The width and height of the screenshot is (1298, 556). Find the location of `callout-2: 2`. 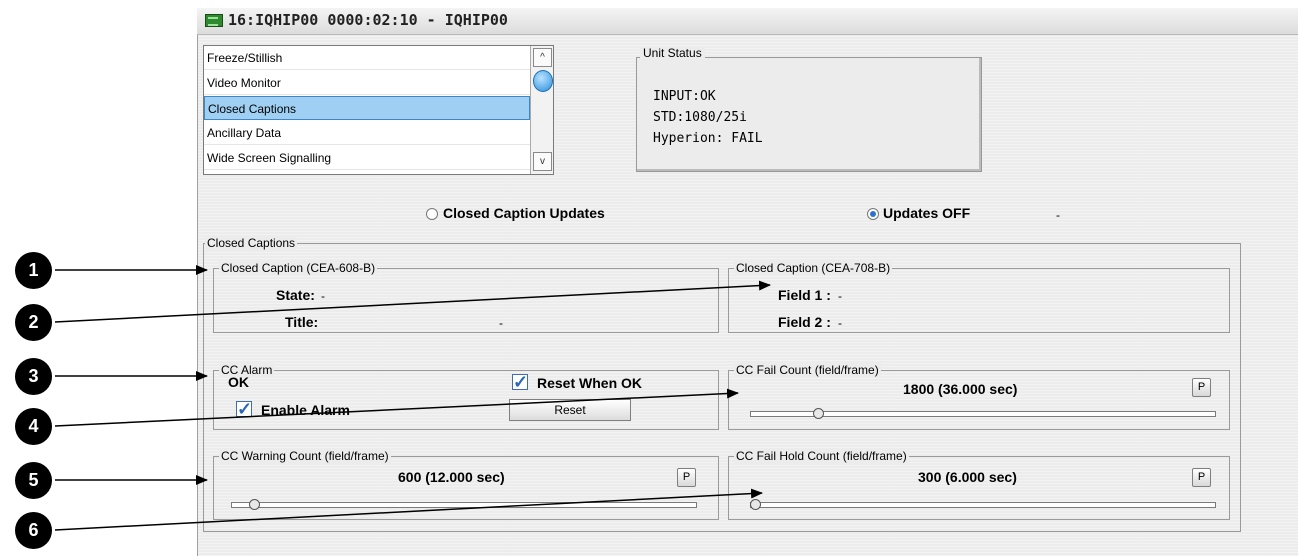

callout-2: 2 is located at coordinates (33, 322).